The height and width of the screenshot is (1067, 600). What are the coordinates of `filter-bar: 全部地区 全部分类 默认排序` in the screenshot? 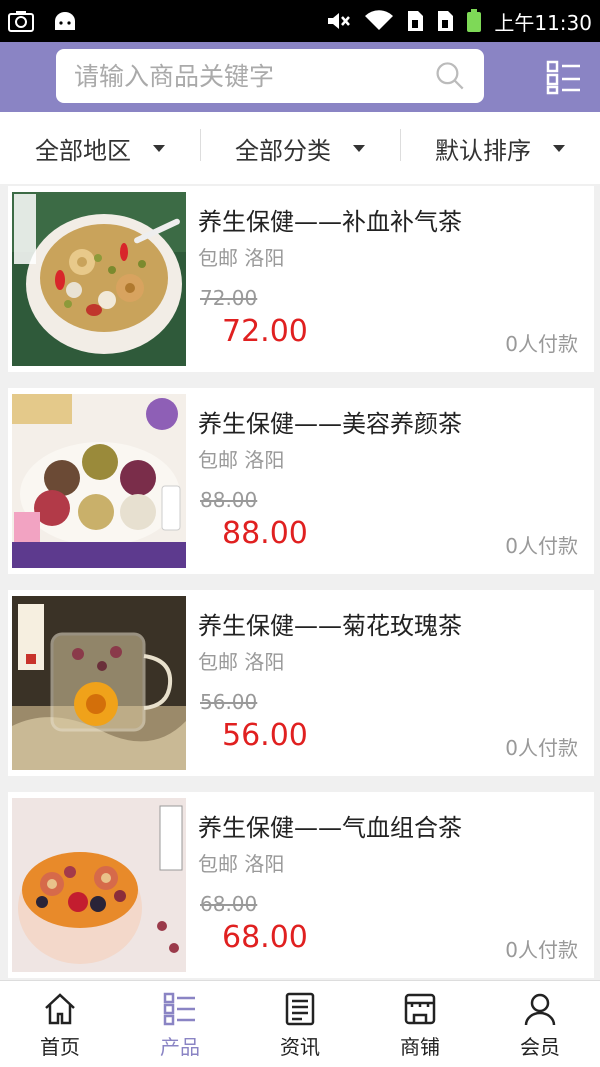 It's located at (300, 148).